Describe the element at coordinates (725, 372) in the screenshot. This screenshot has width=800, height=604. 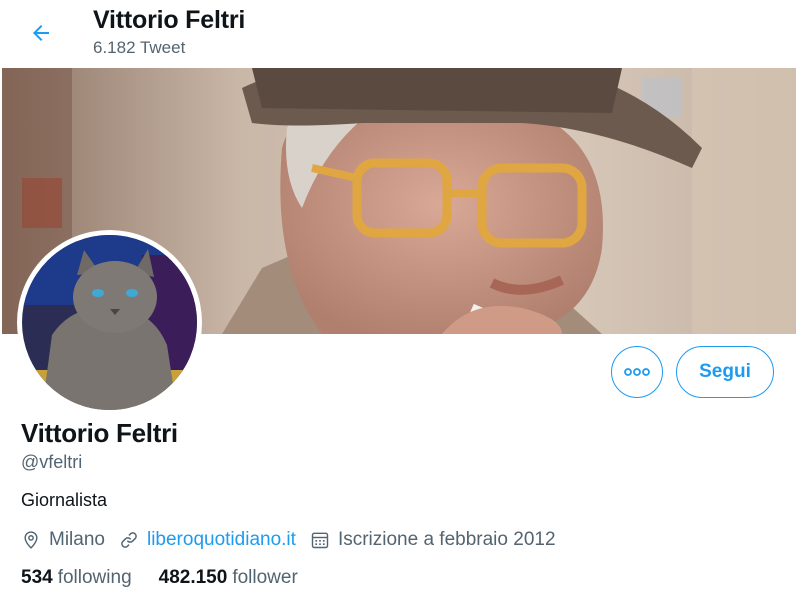
I see `follow-button: Segui` at that location.